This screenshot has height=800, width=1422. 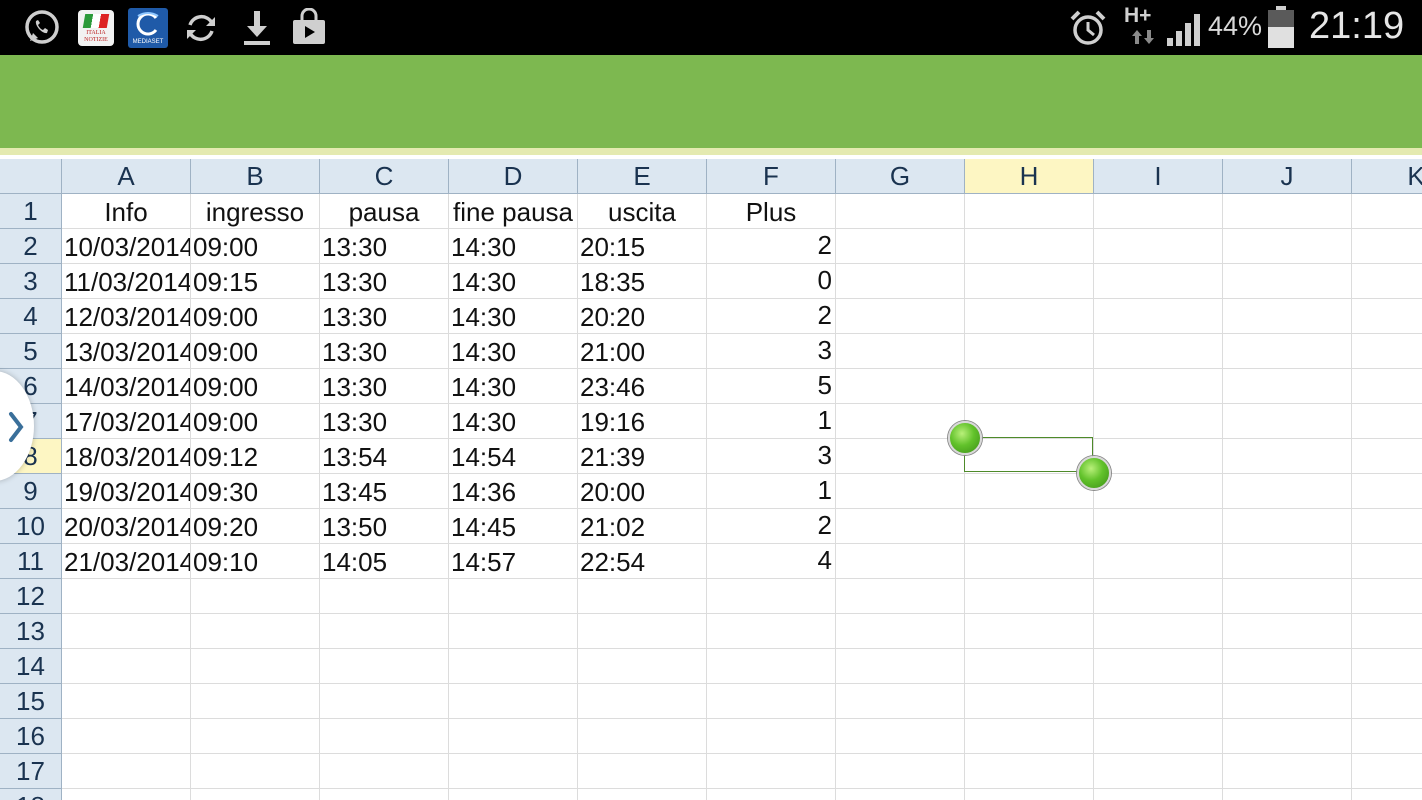 I want to click on cell-g13, so click(x=900, y=631).